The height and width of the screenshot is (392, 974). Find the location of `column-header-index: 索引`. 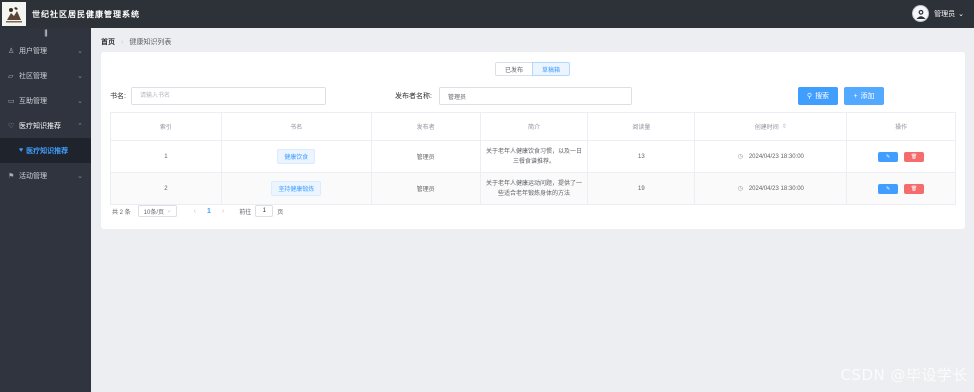

column-header-index: 索引 is located at coordinates (166, 127).